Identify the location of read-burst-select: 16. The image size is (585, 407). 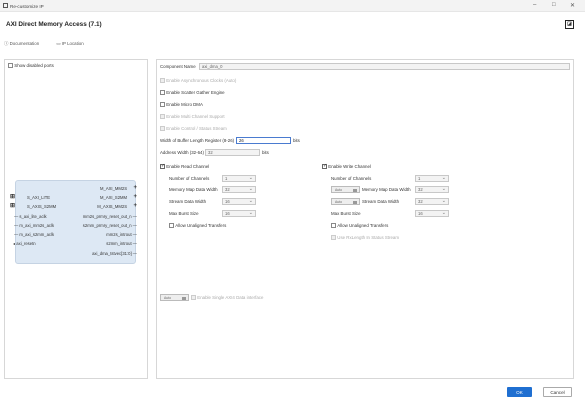
(239, 213).